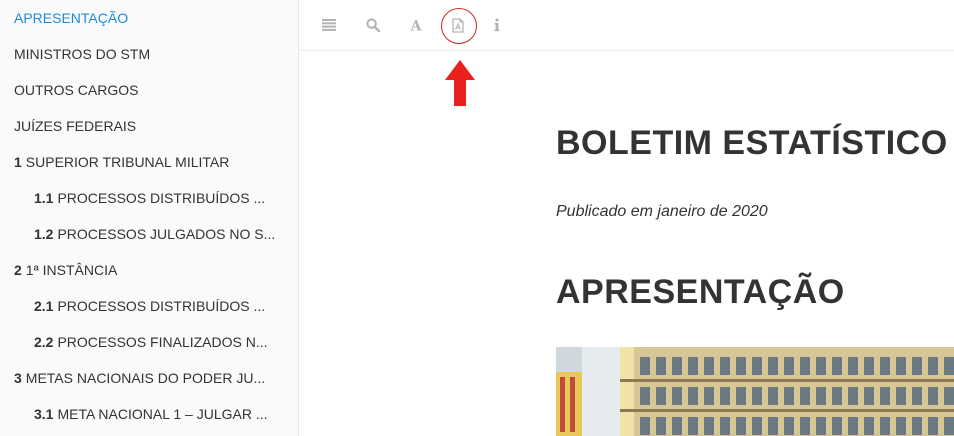 The image size is (954, 436). Describe the element at coordinates (149, 126) in the screenshot. I see `toc-item-juizes-federais: JUÍZES FEDERAIS` at that location.